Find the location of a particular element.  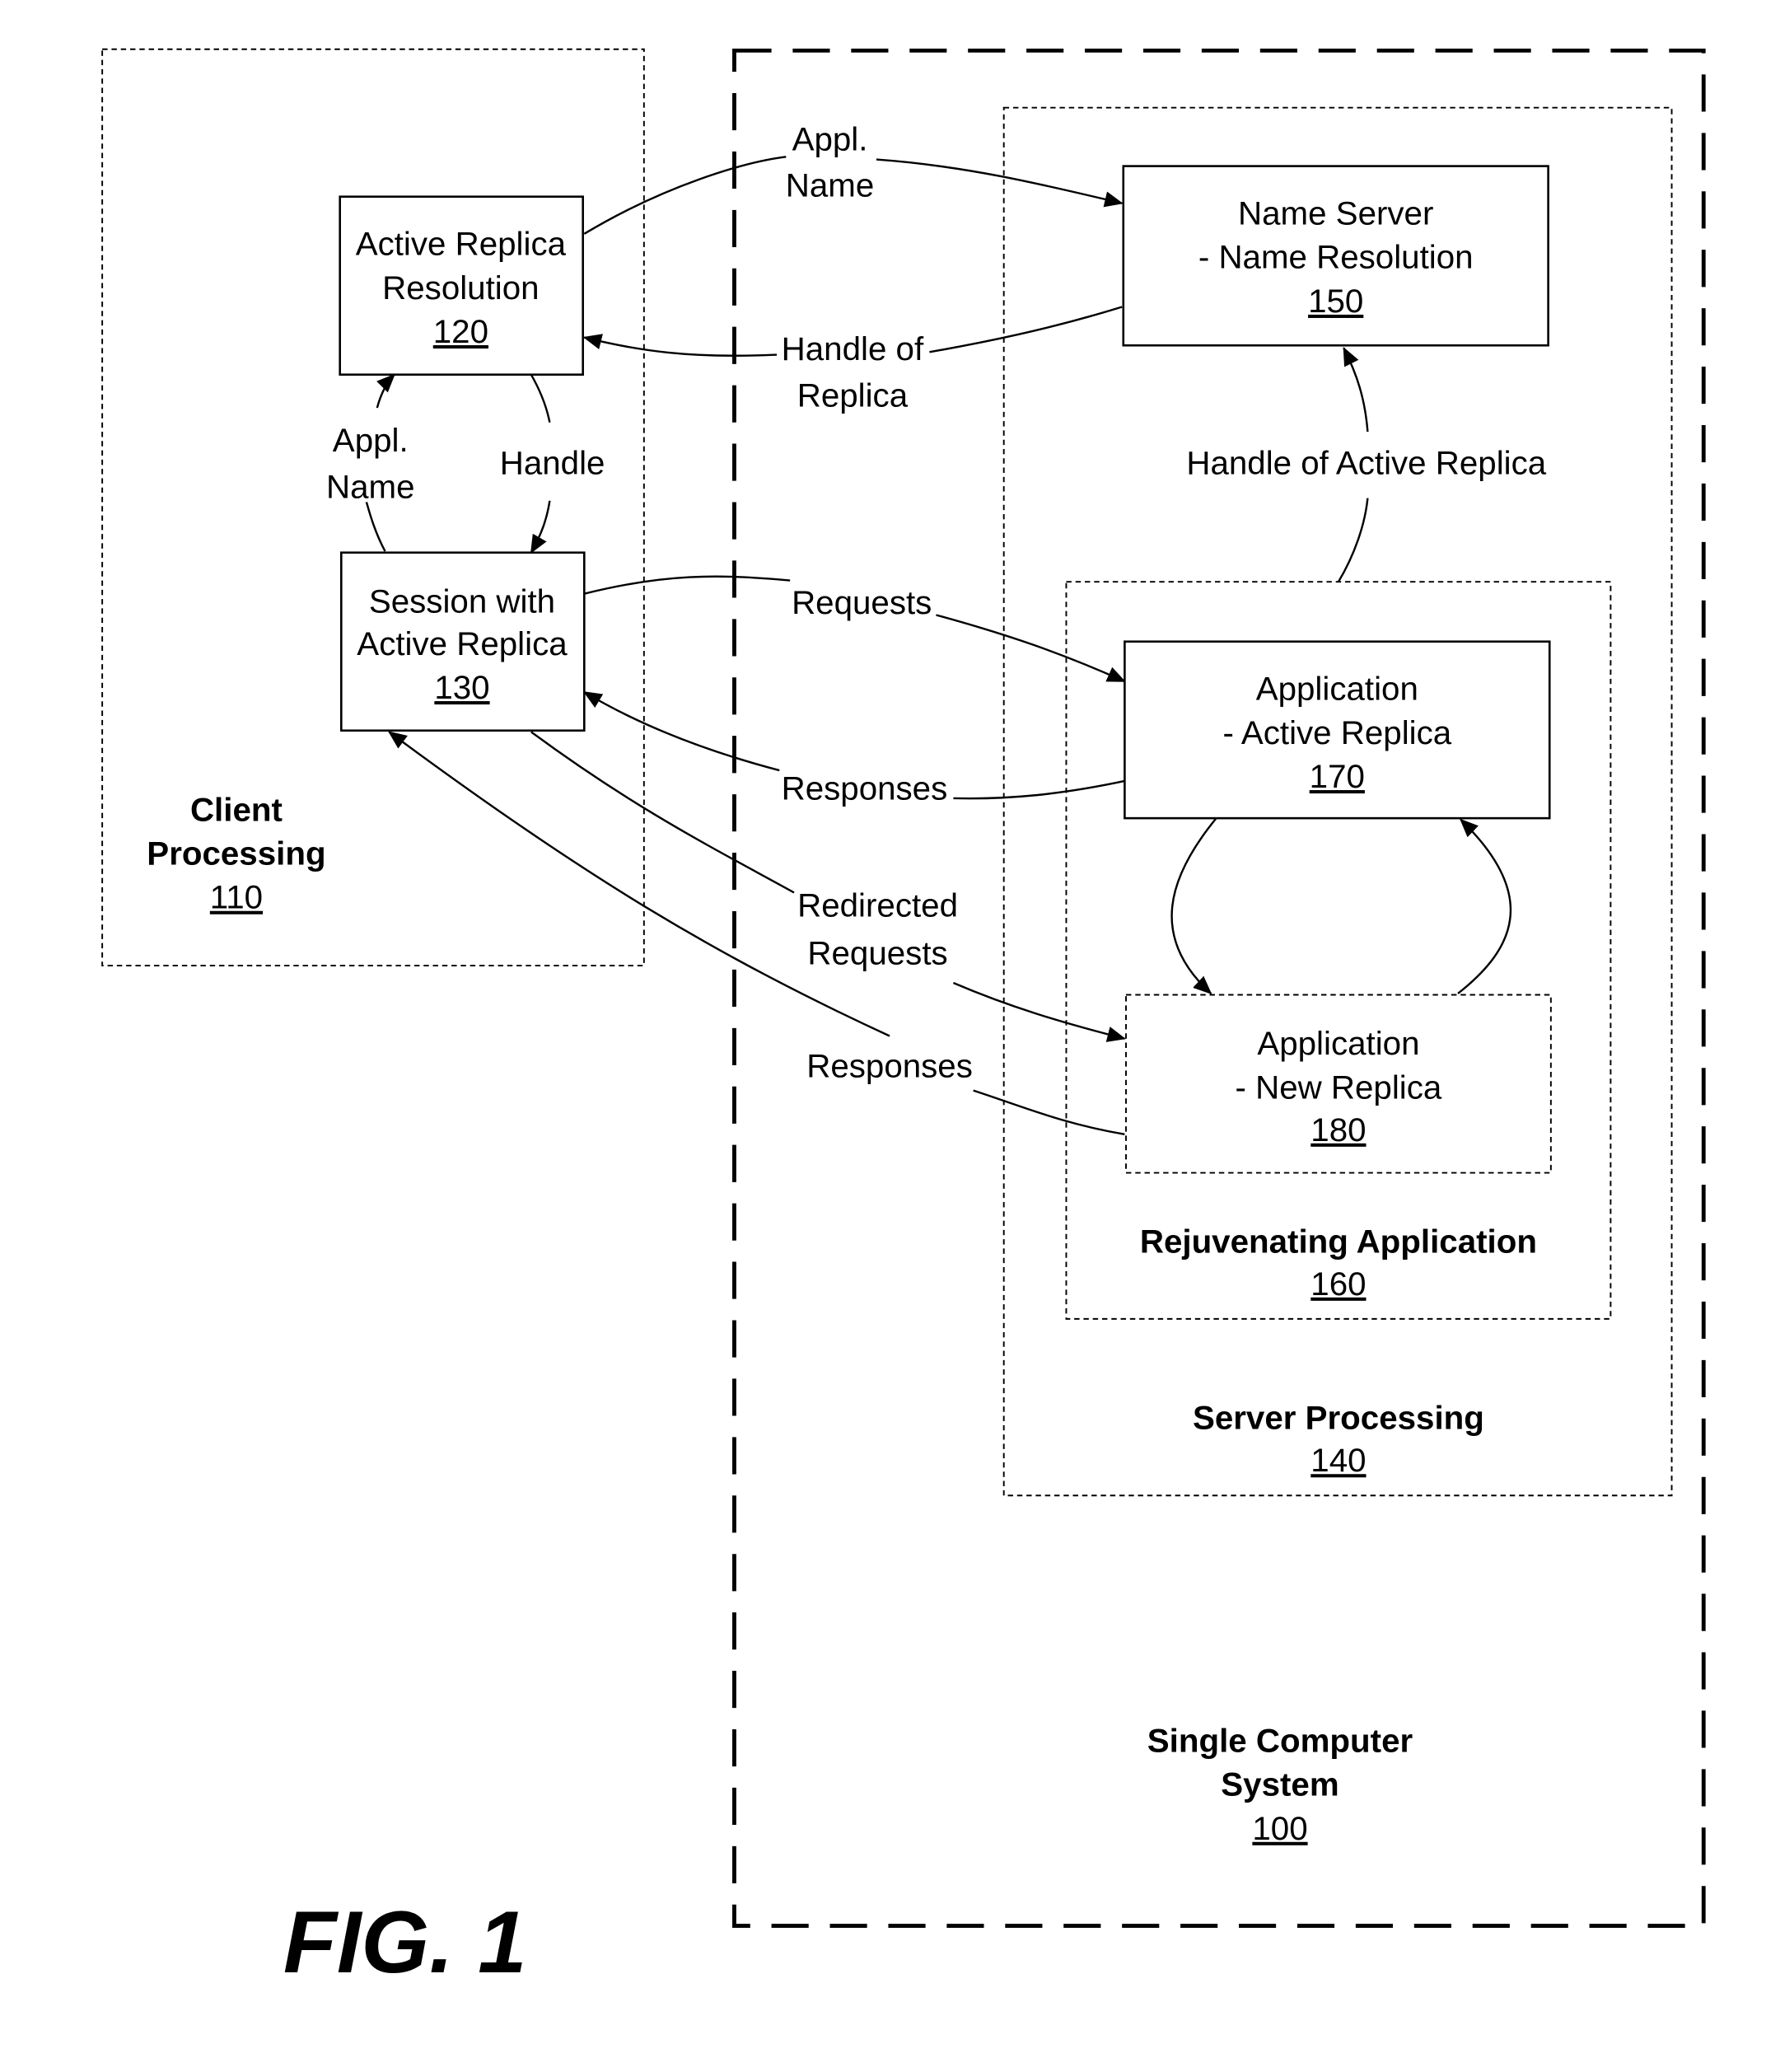

reference-number: 160 is located at coordinates (1338, 1284).